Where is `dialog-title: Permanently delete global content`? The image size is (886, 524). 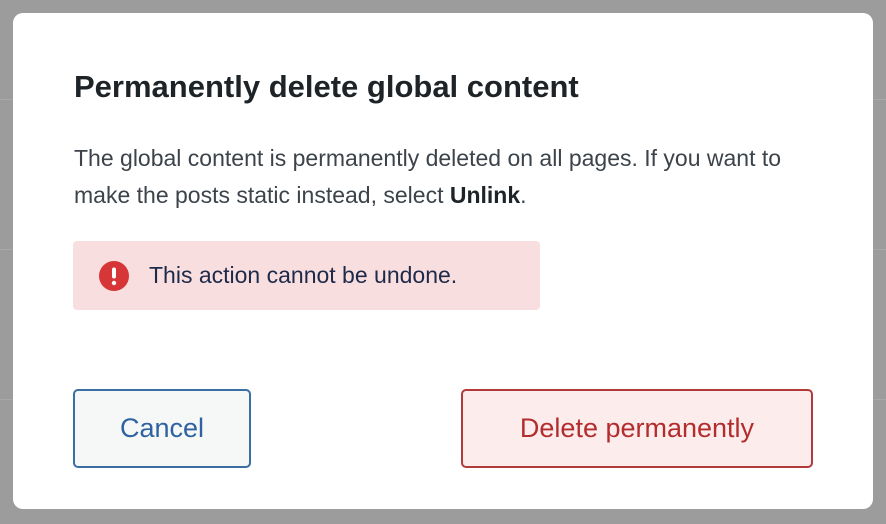 dialog-title: Permanently delete global content is located at coordinates (326, 86).